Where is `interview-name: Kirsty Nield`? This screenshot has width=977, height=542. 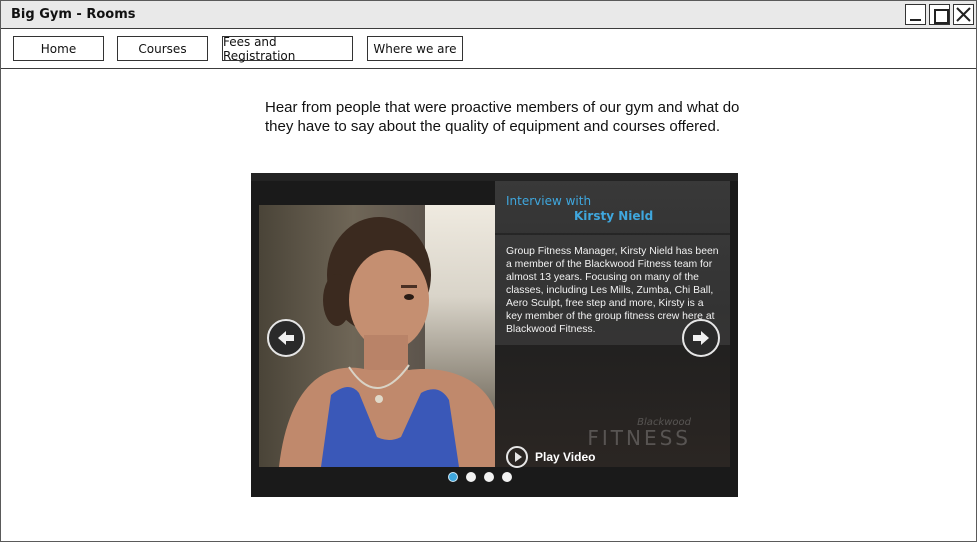
interview-name: Kirsty Nield is located at coordinates (614, 216).